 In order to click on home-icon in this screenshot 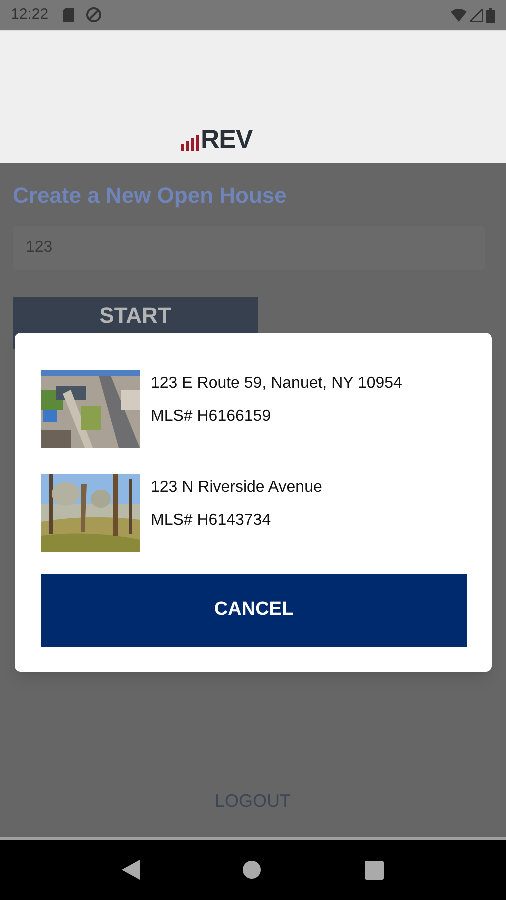, I will do `click(252, 870)`.